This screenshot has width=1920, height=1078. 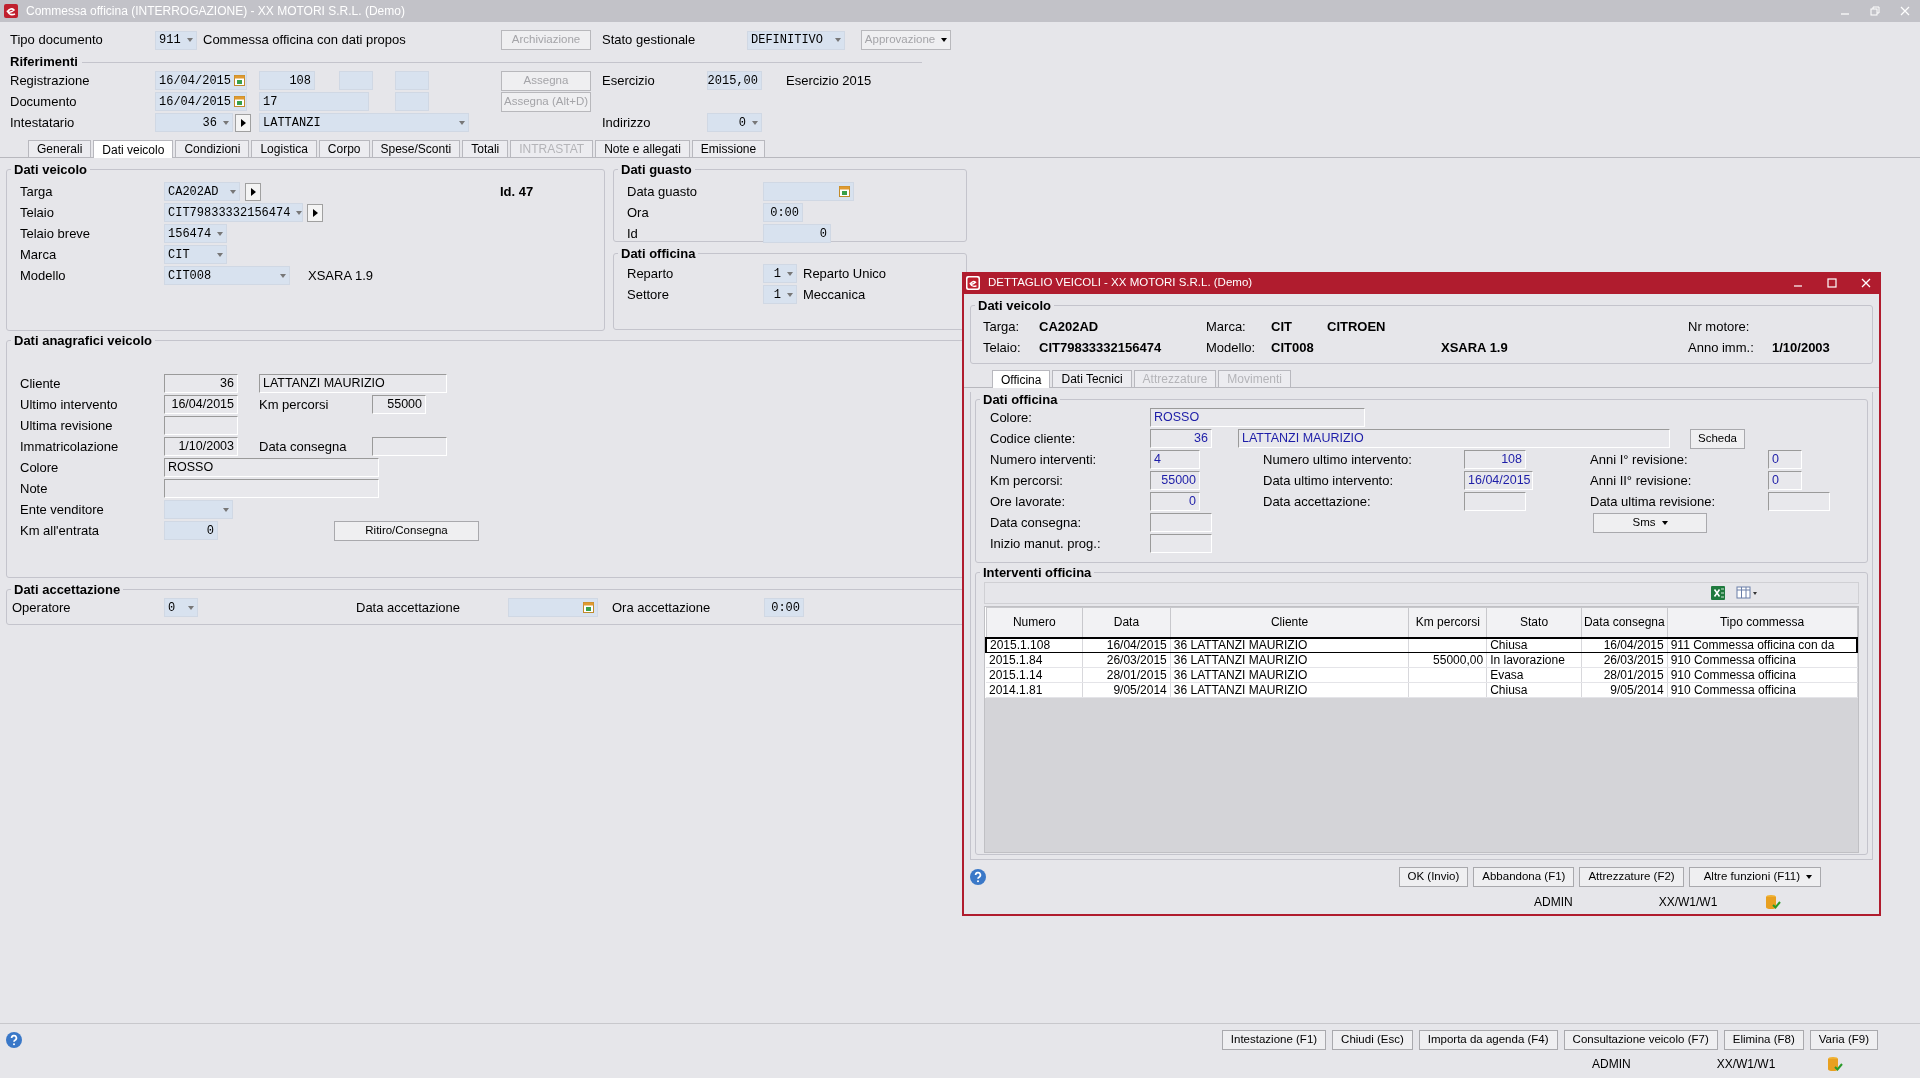 I want to click on input-field: 4, so click(x=1175, y=459).